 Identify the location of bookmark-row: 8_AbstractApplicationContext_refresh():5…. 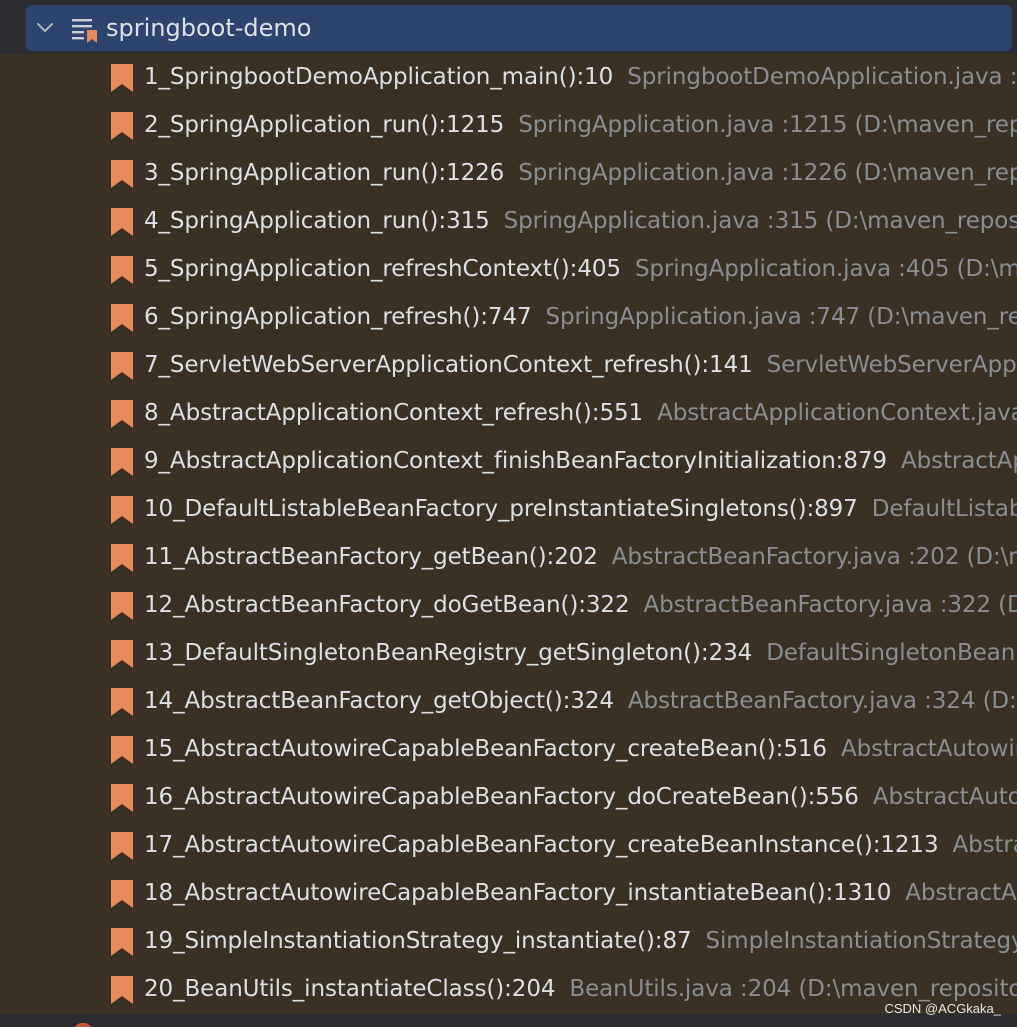
(508, 414).